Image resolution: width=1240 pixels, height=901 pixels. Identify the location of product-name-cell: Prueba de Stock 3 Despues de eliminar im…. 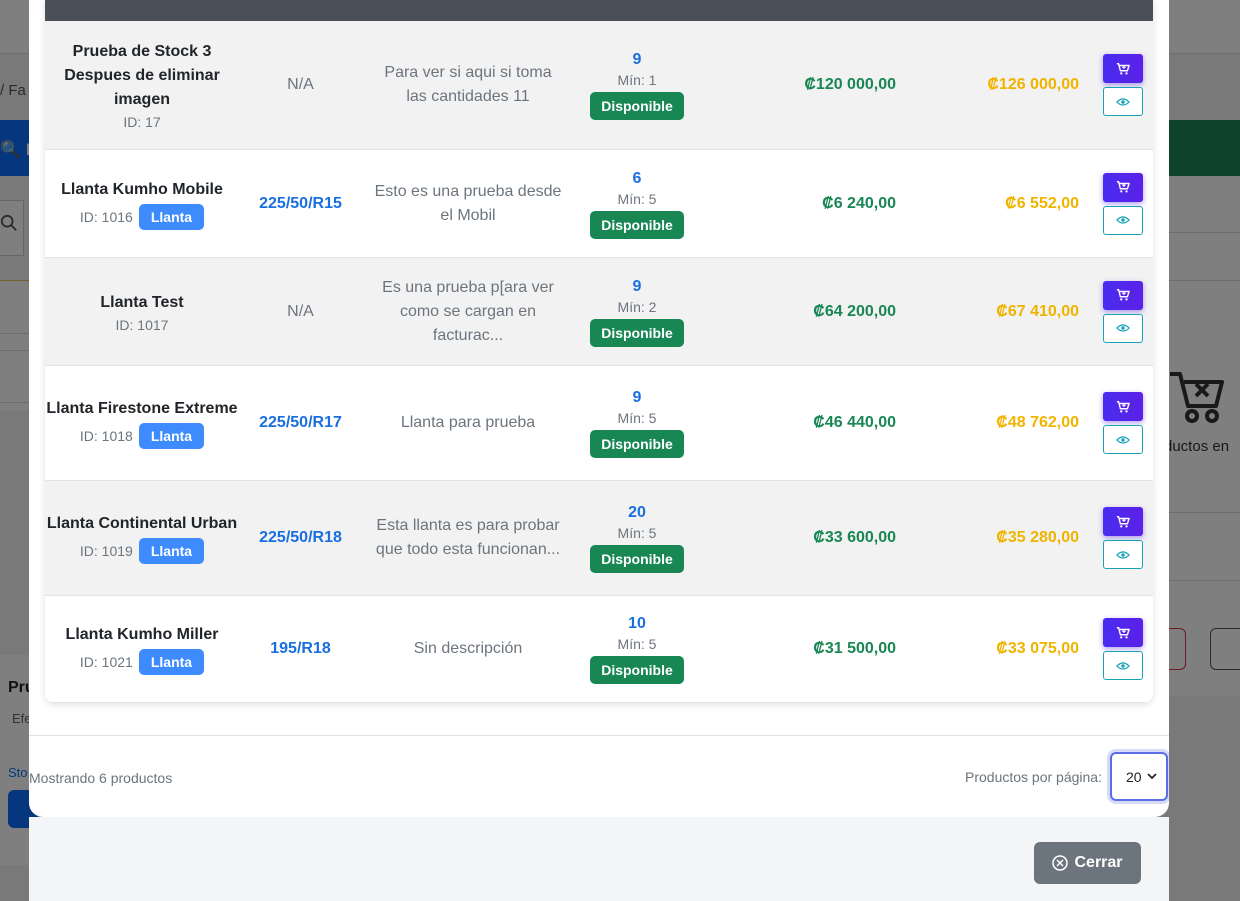
(142, 85).